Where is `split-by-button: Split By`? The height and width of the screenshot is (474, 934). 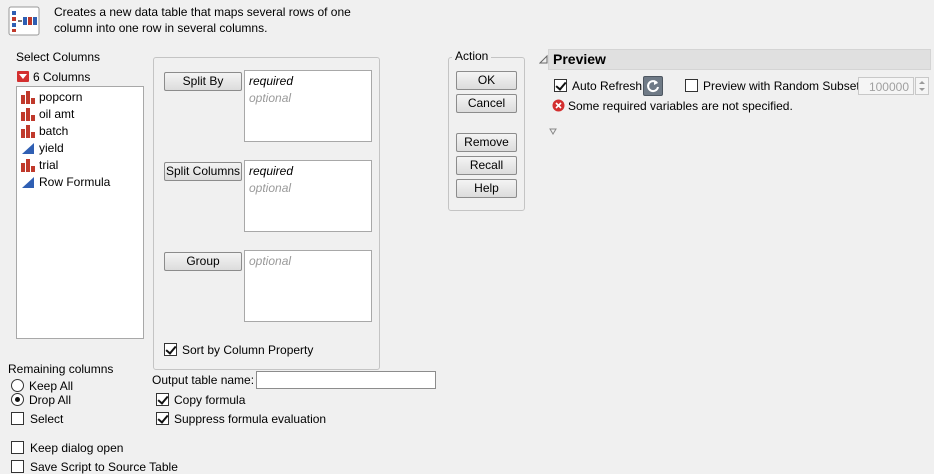 split-by-button: Split By is located at coordinates (203, 81).